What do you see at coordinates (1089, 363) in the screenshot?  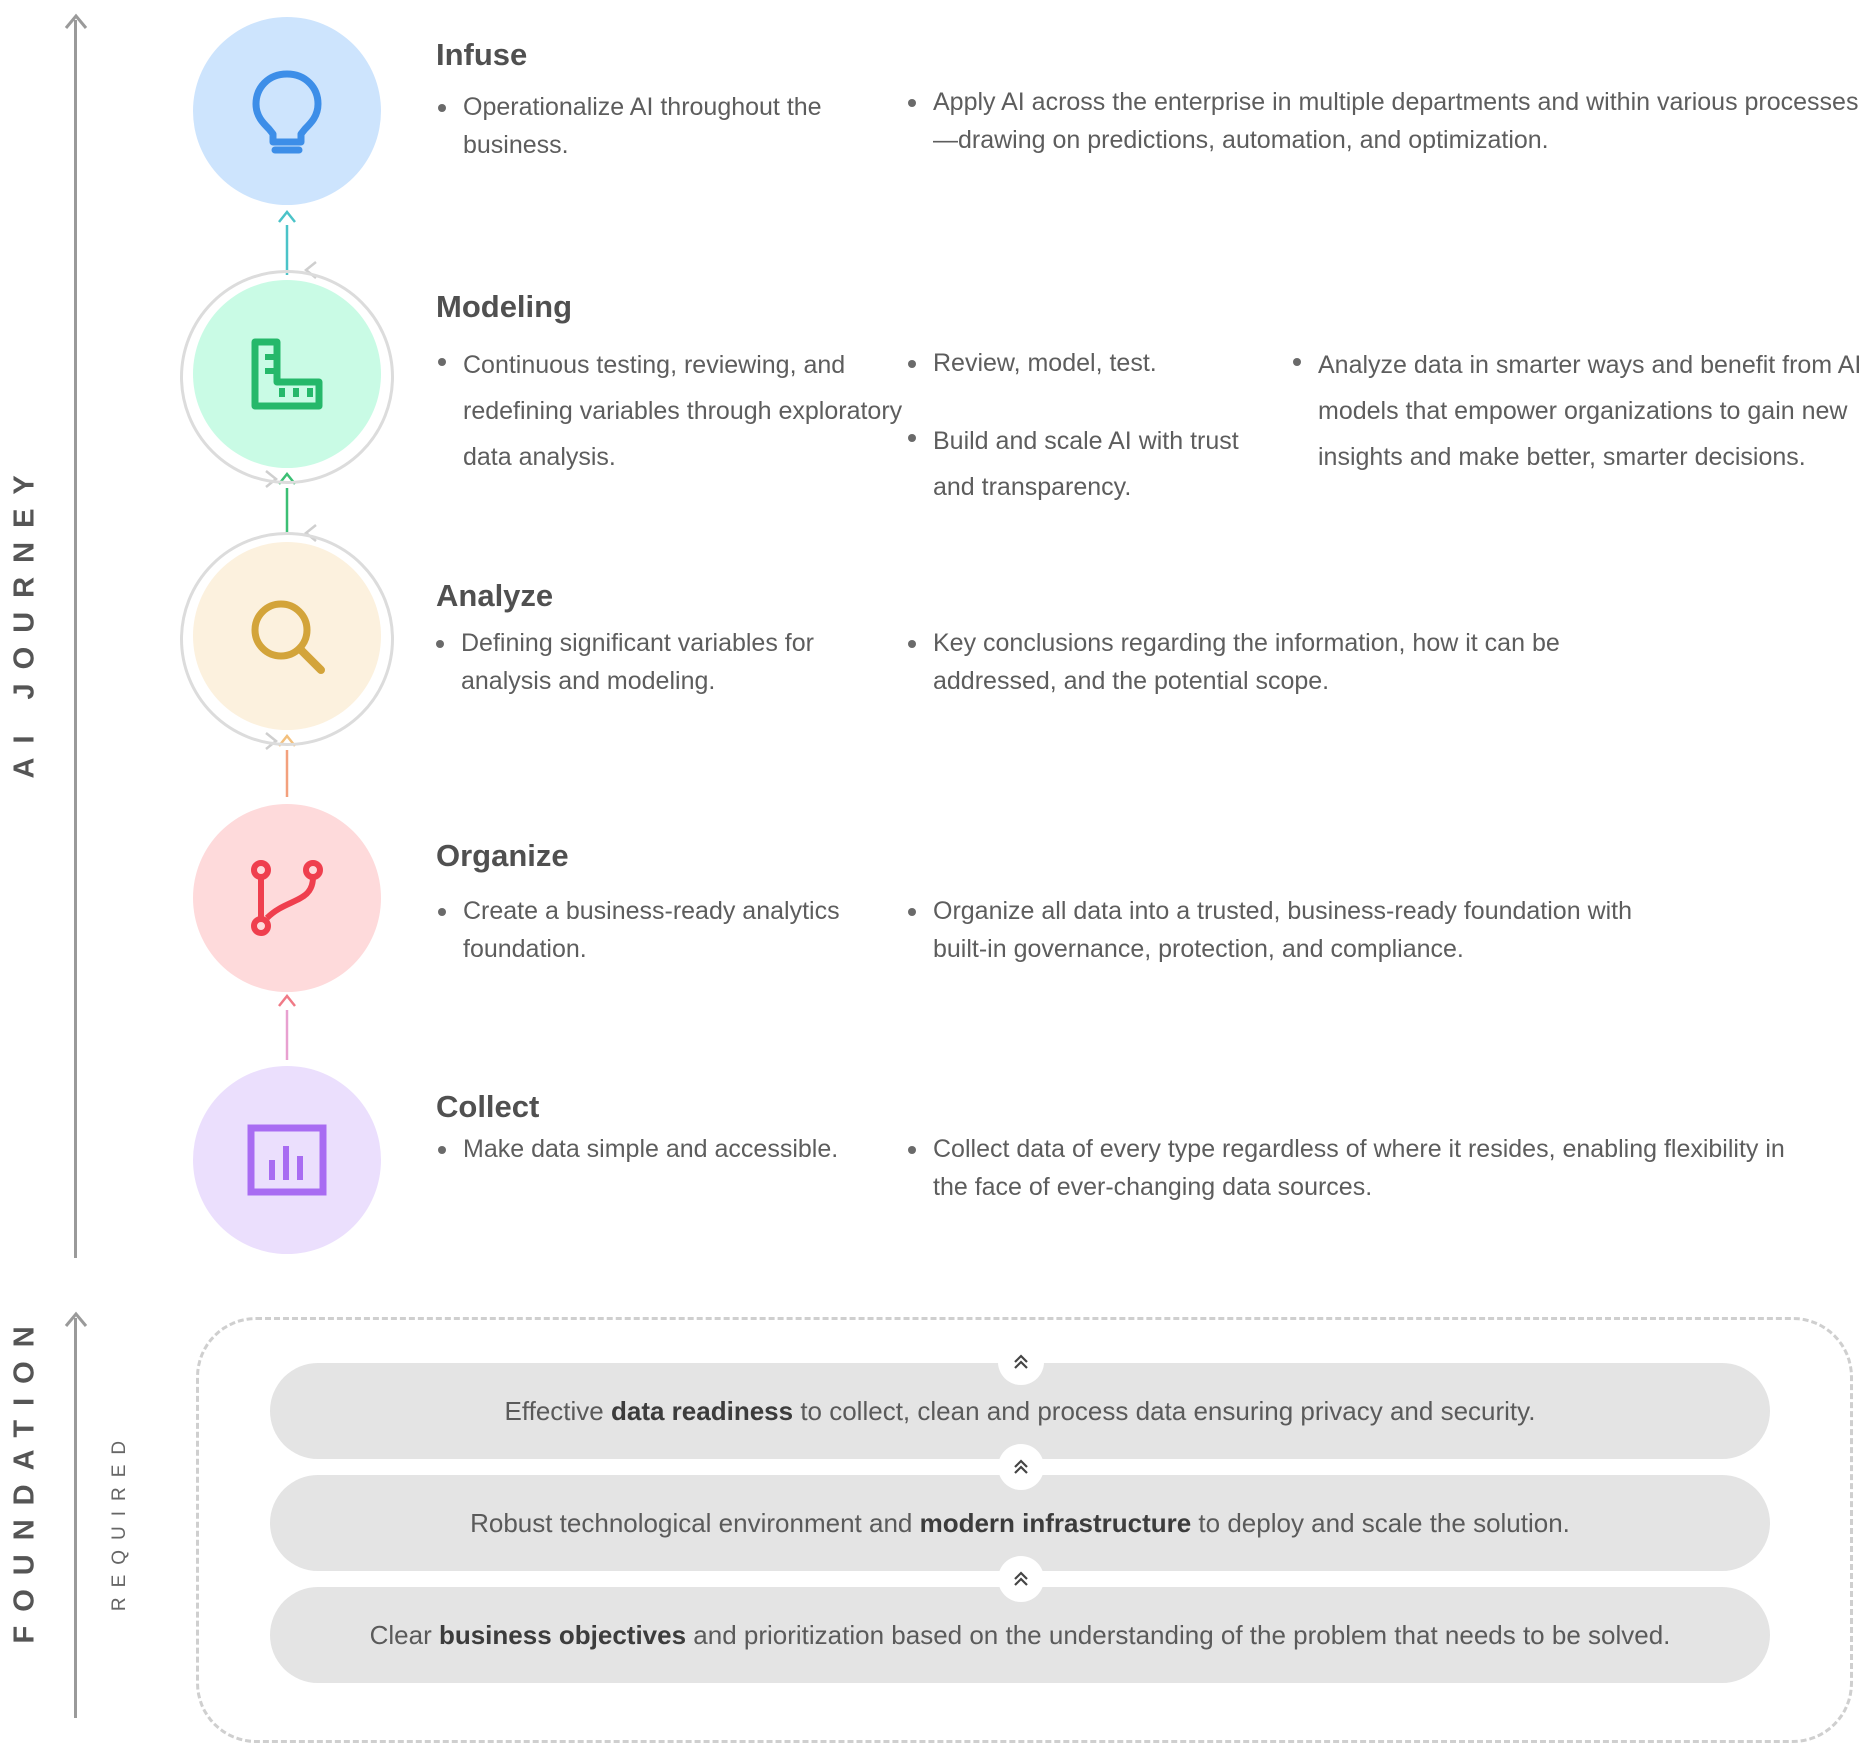 I see `modeling-col2-item: Review, model, test.` at bounding box center [1089, 363].